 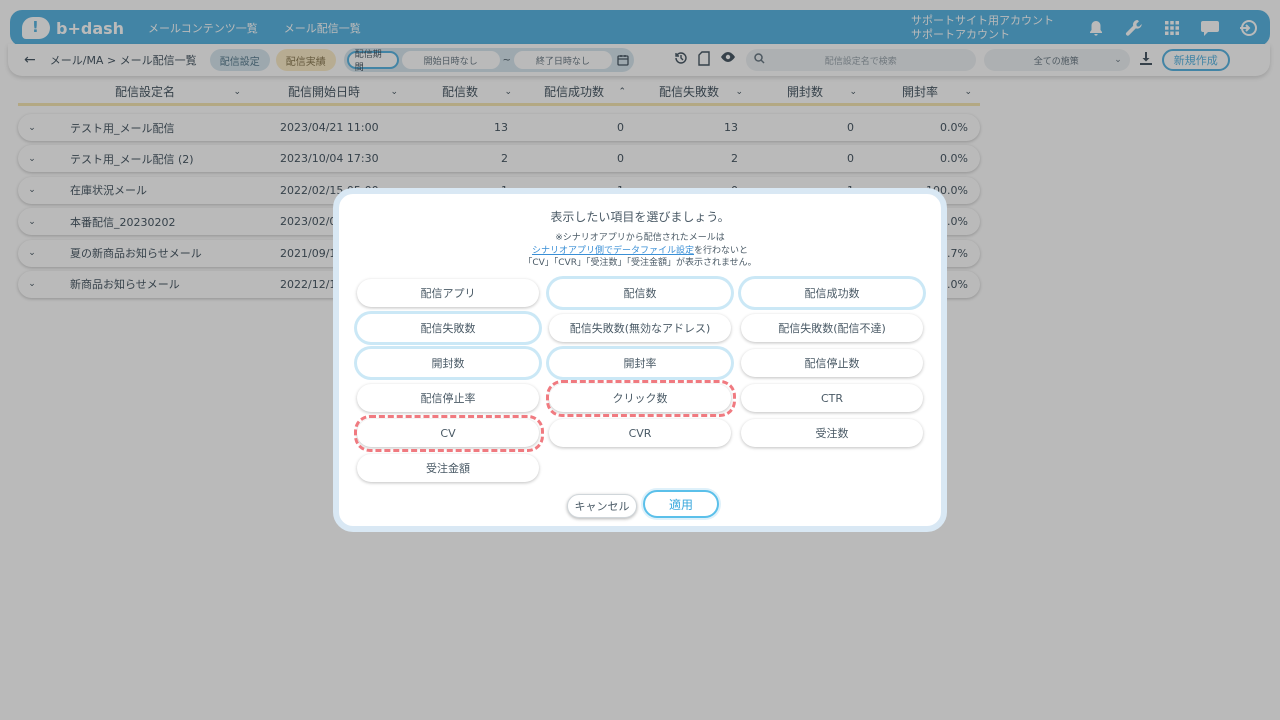 What do you see at coordinates (832, 328) in the screenshot?
I see `option-fail-undelivered: 配信失敗数(配信不達)` at bounding box center [832, 328].